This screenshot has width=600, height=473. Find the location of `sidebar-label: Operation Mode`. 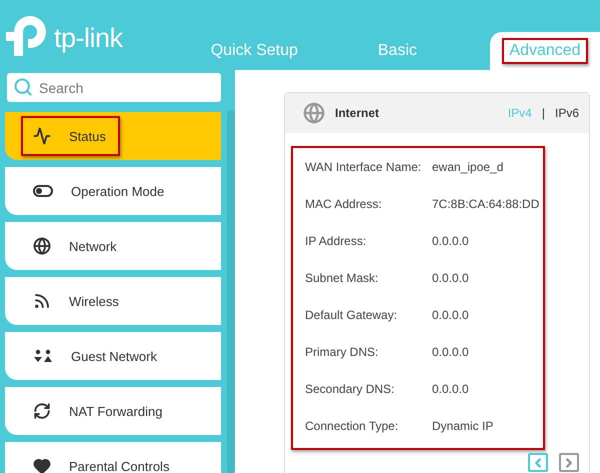

sidebar-label: Operation Mode is located at coordinates (117, 191).